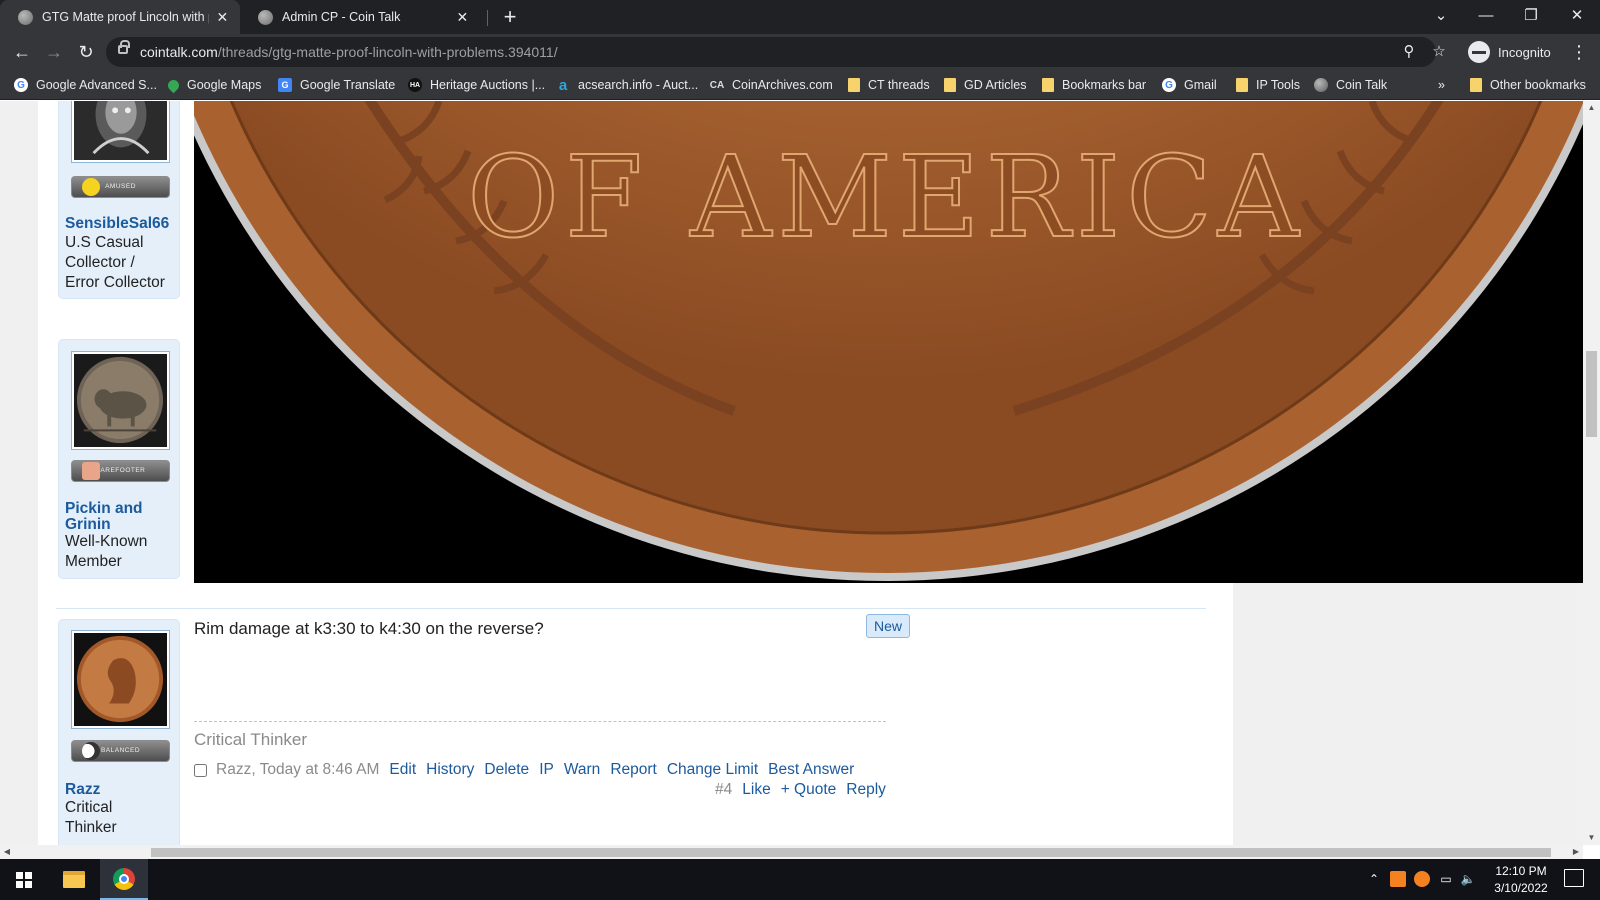 The width and height of the screenshot is (1600, 900). Describe the element at coordinates (124, 47) in the screenshot. I see `lock-icon` at that location.